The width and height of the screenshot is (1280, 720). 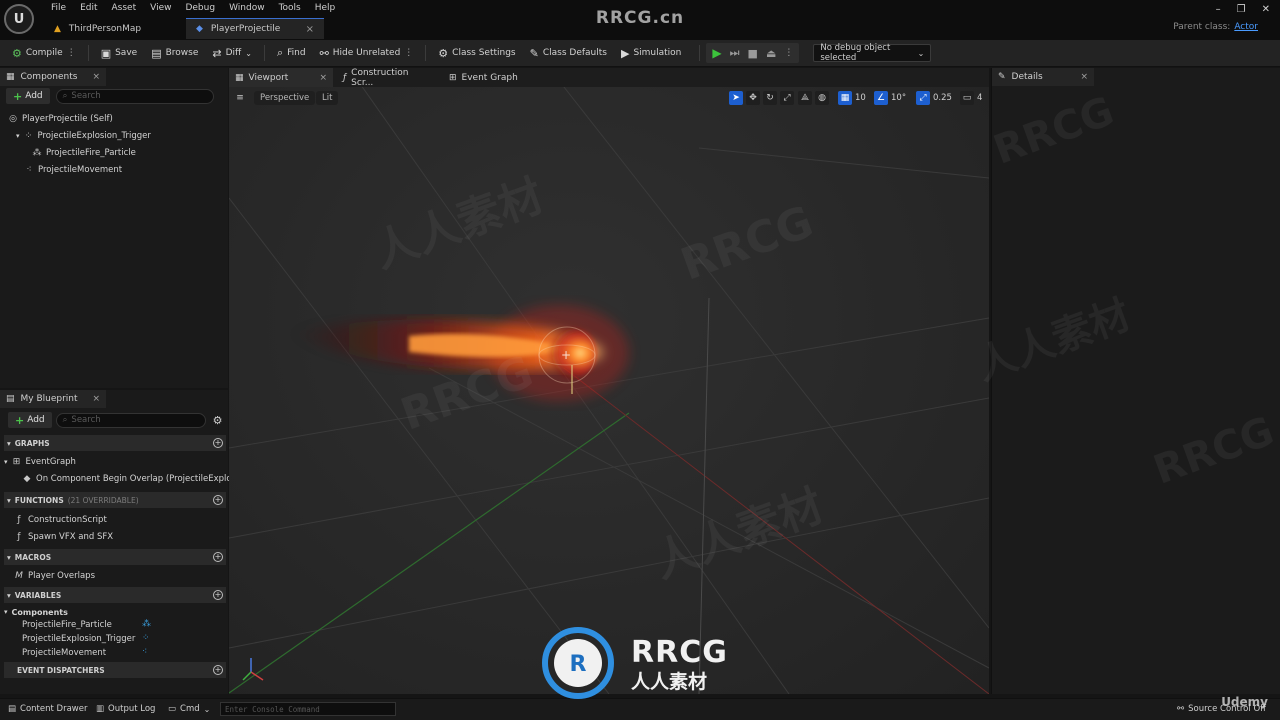 What do you see at coordinates (408, 53) in the screenshot?
I see `hide-options-icon: ⋮` at bounding box center [408, 53].